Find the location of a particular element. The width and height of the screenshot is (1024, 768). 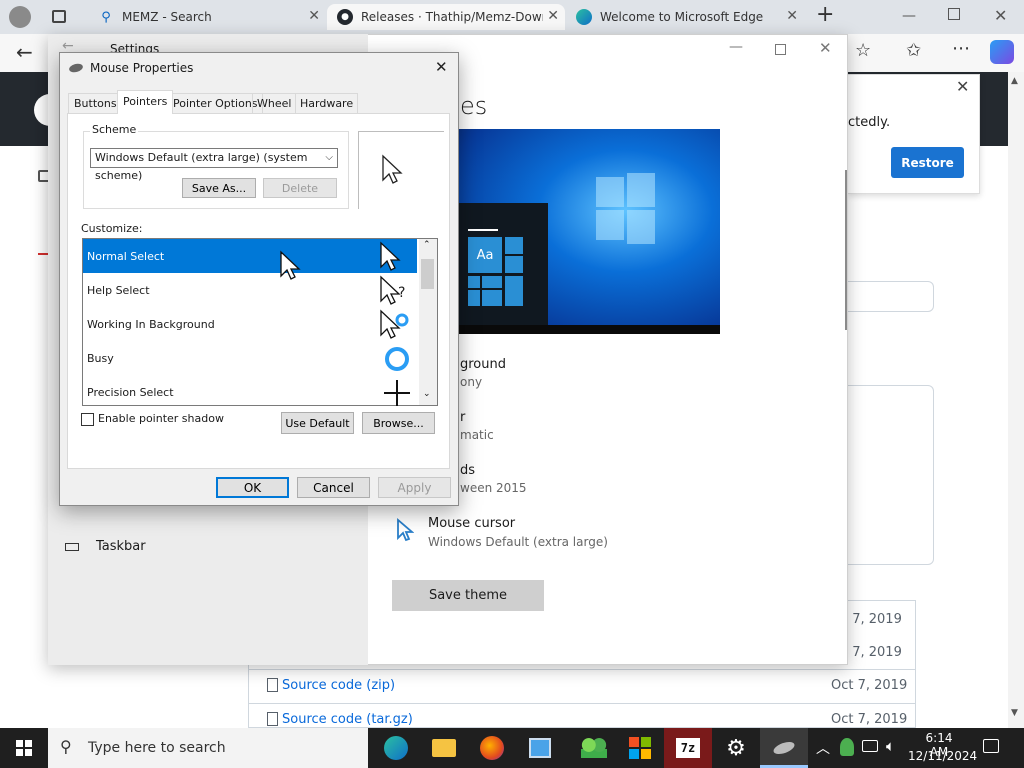

zip-file-icon is located at coordinates (272, 685).